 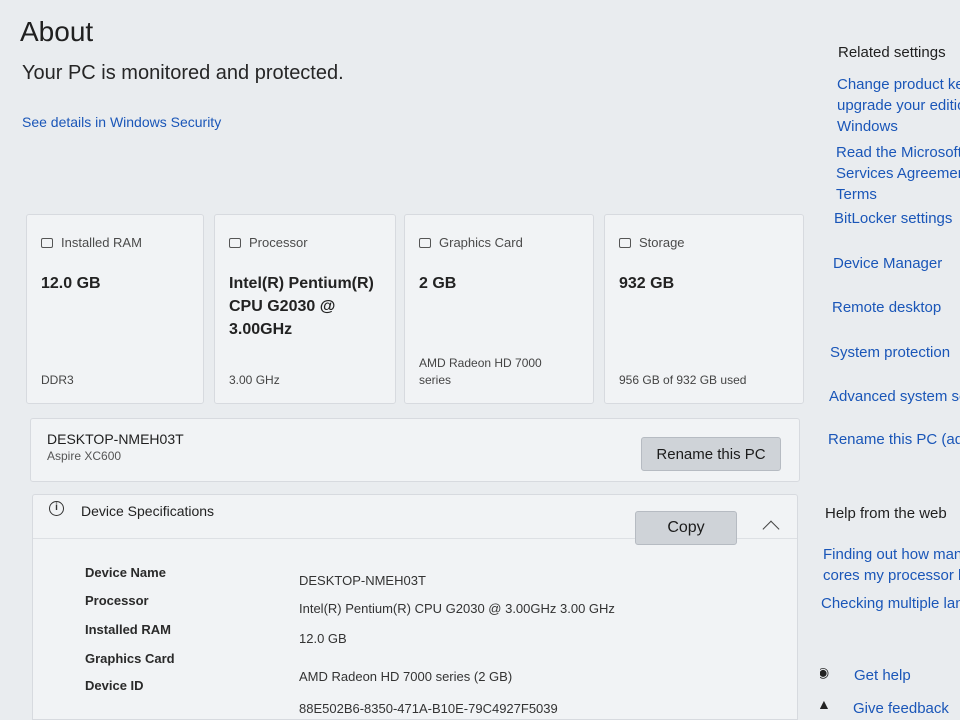 I want to click on give-feedback-link: Give feedback, so click(x=901, y=708).